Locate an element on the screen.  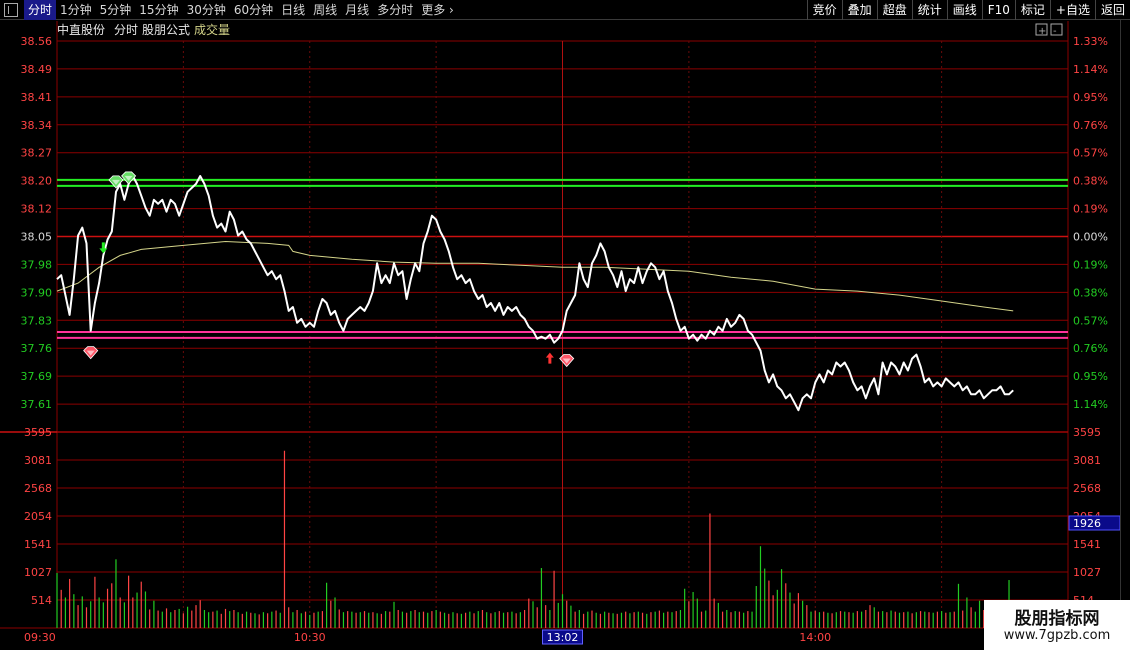
current-volume-value: 1926 is located at coordinates (1087, 523).